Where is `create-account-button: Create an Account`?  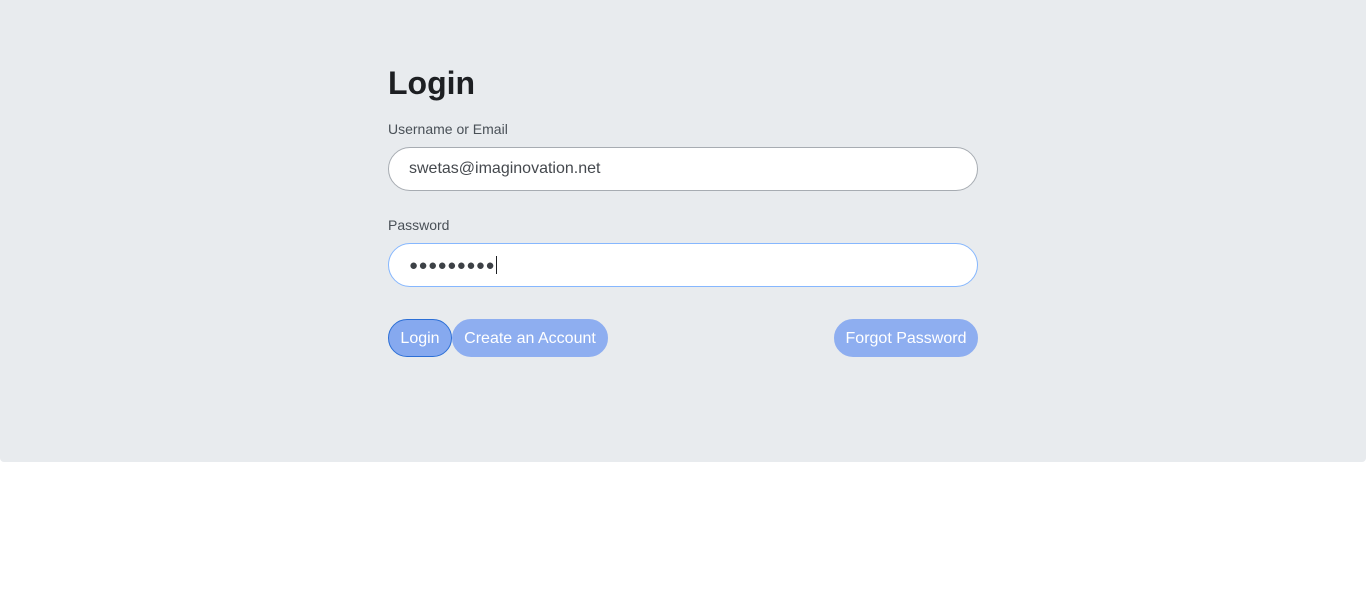 create-account-button: Create an Account is located at coordinates (530, 338).